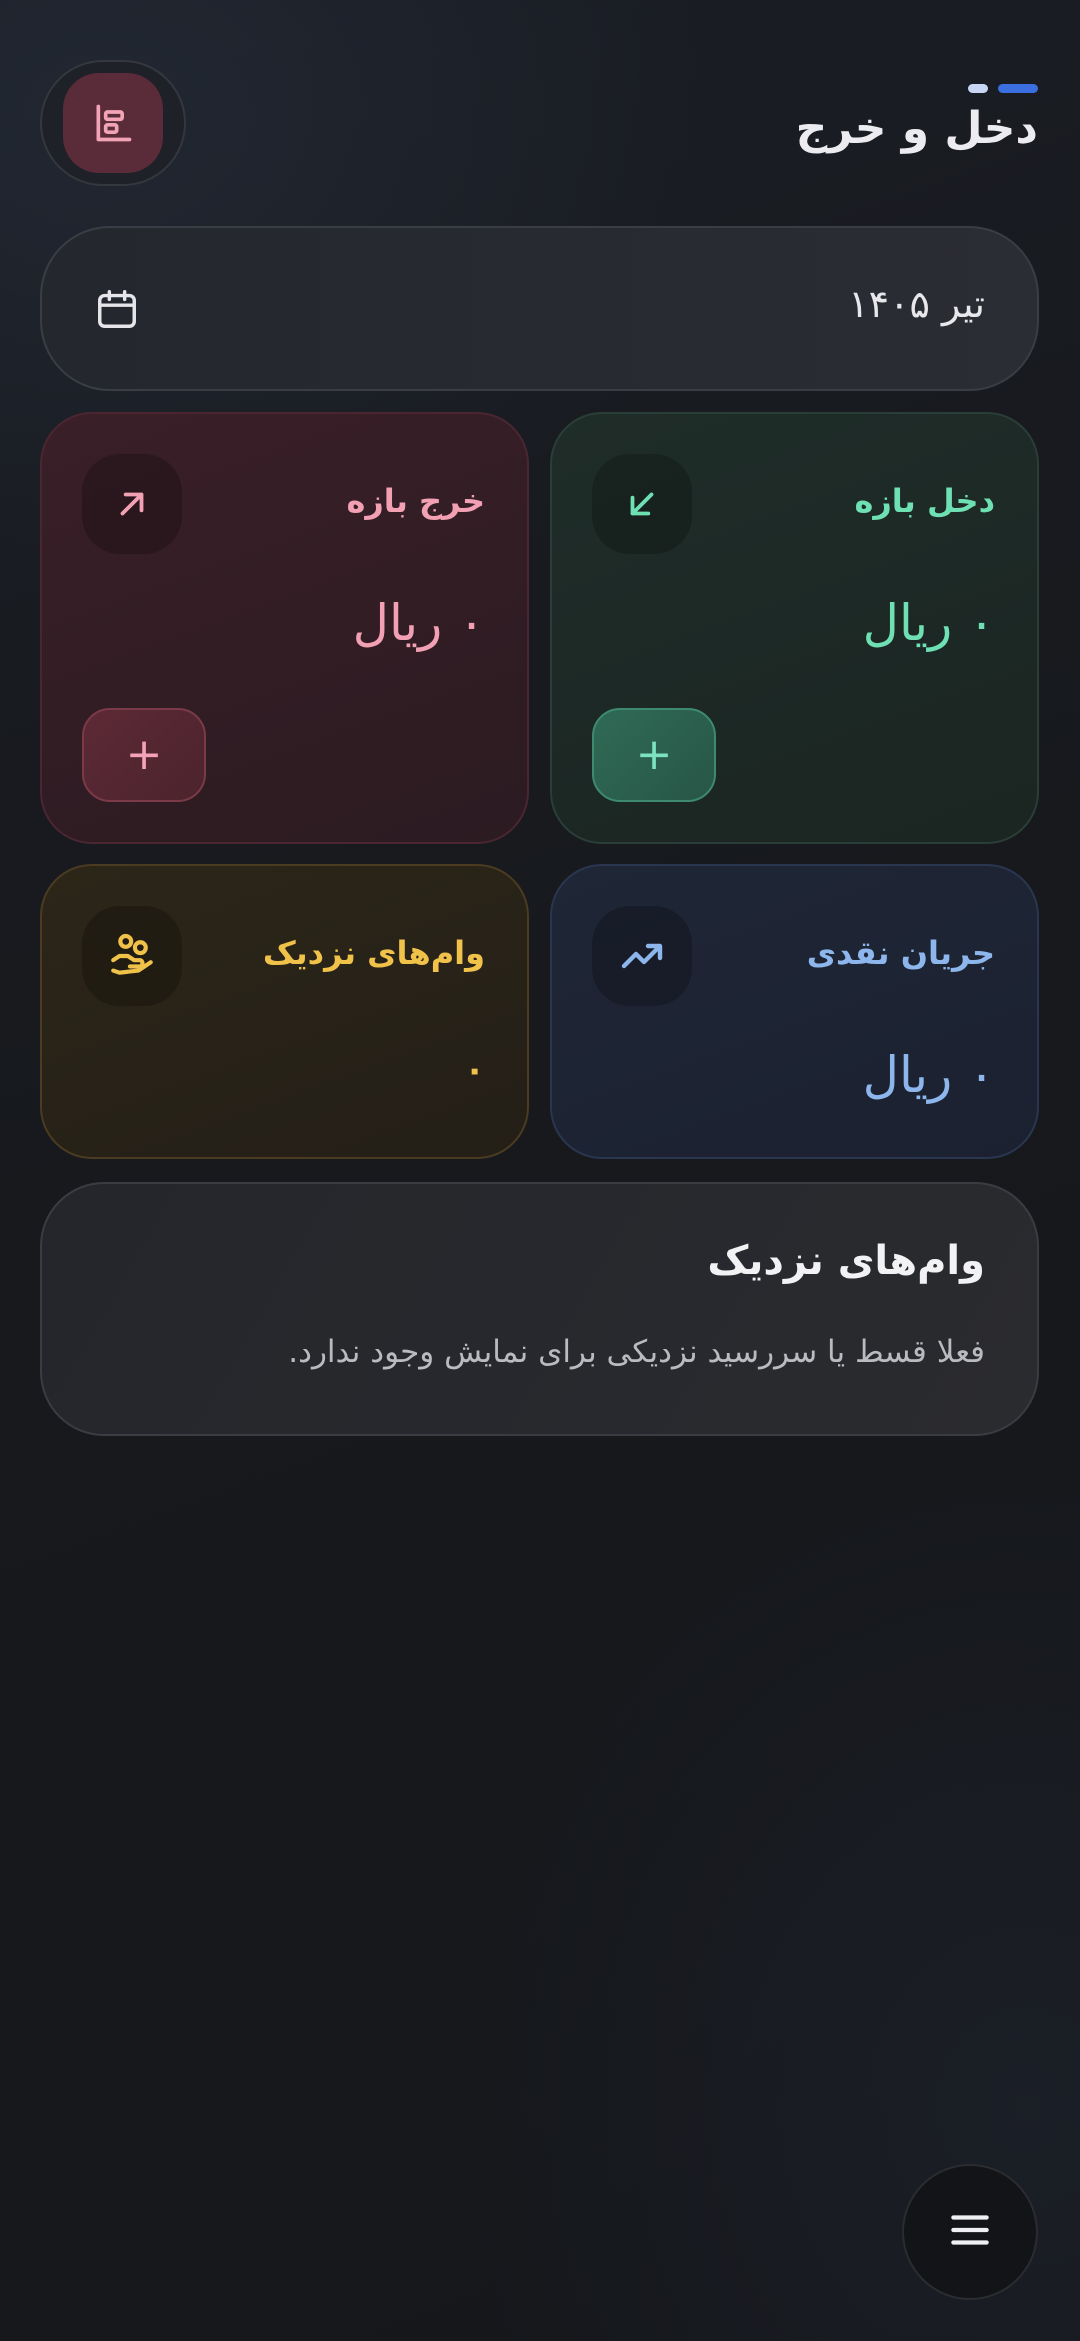  I want to click on report-button, so click(113, 123).